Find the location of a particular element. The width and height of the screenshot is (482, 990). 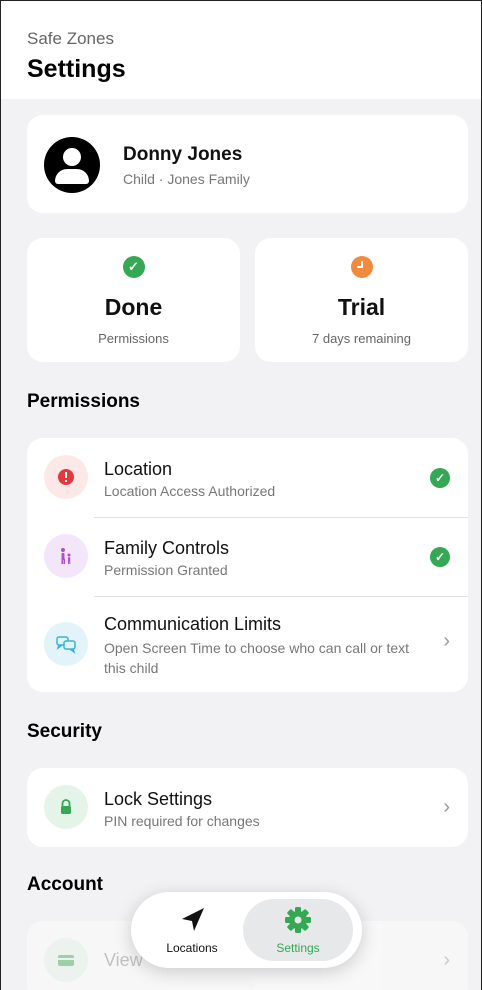

tab-settings: Settings is located at coordinates (298, 930).